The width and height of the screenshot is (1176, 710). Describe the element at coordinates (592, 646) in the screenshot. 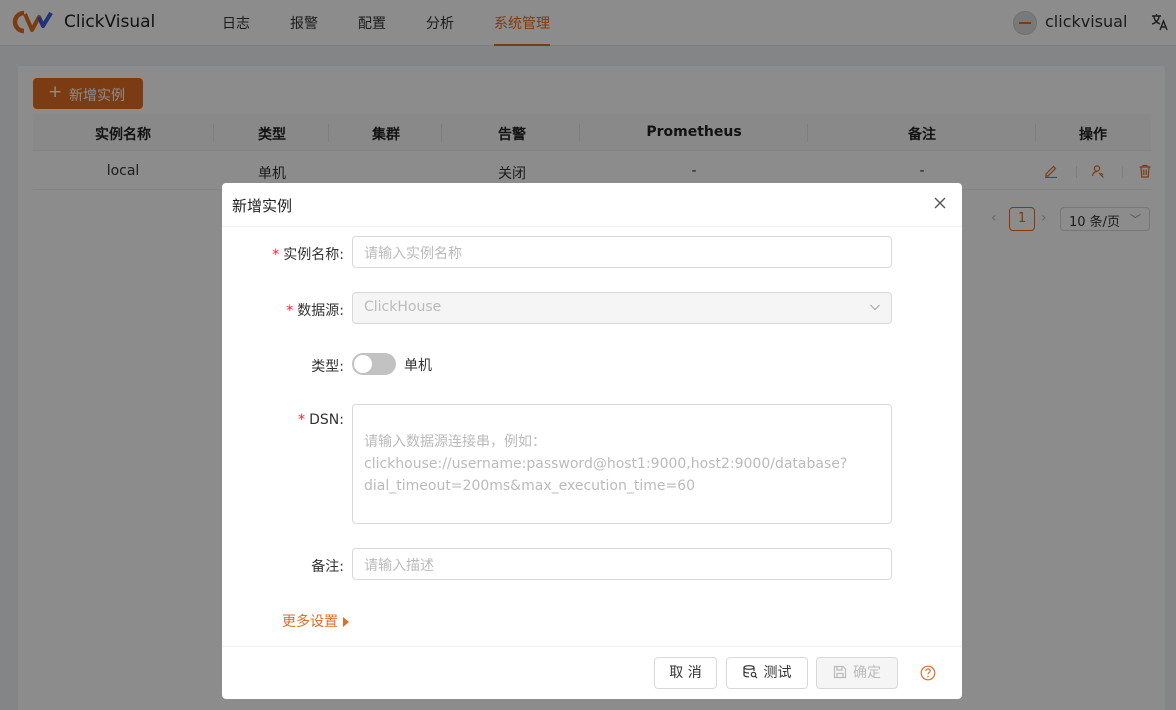

I see `modal-footer-divider` at that location.